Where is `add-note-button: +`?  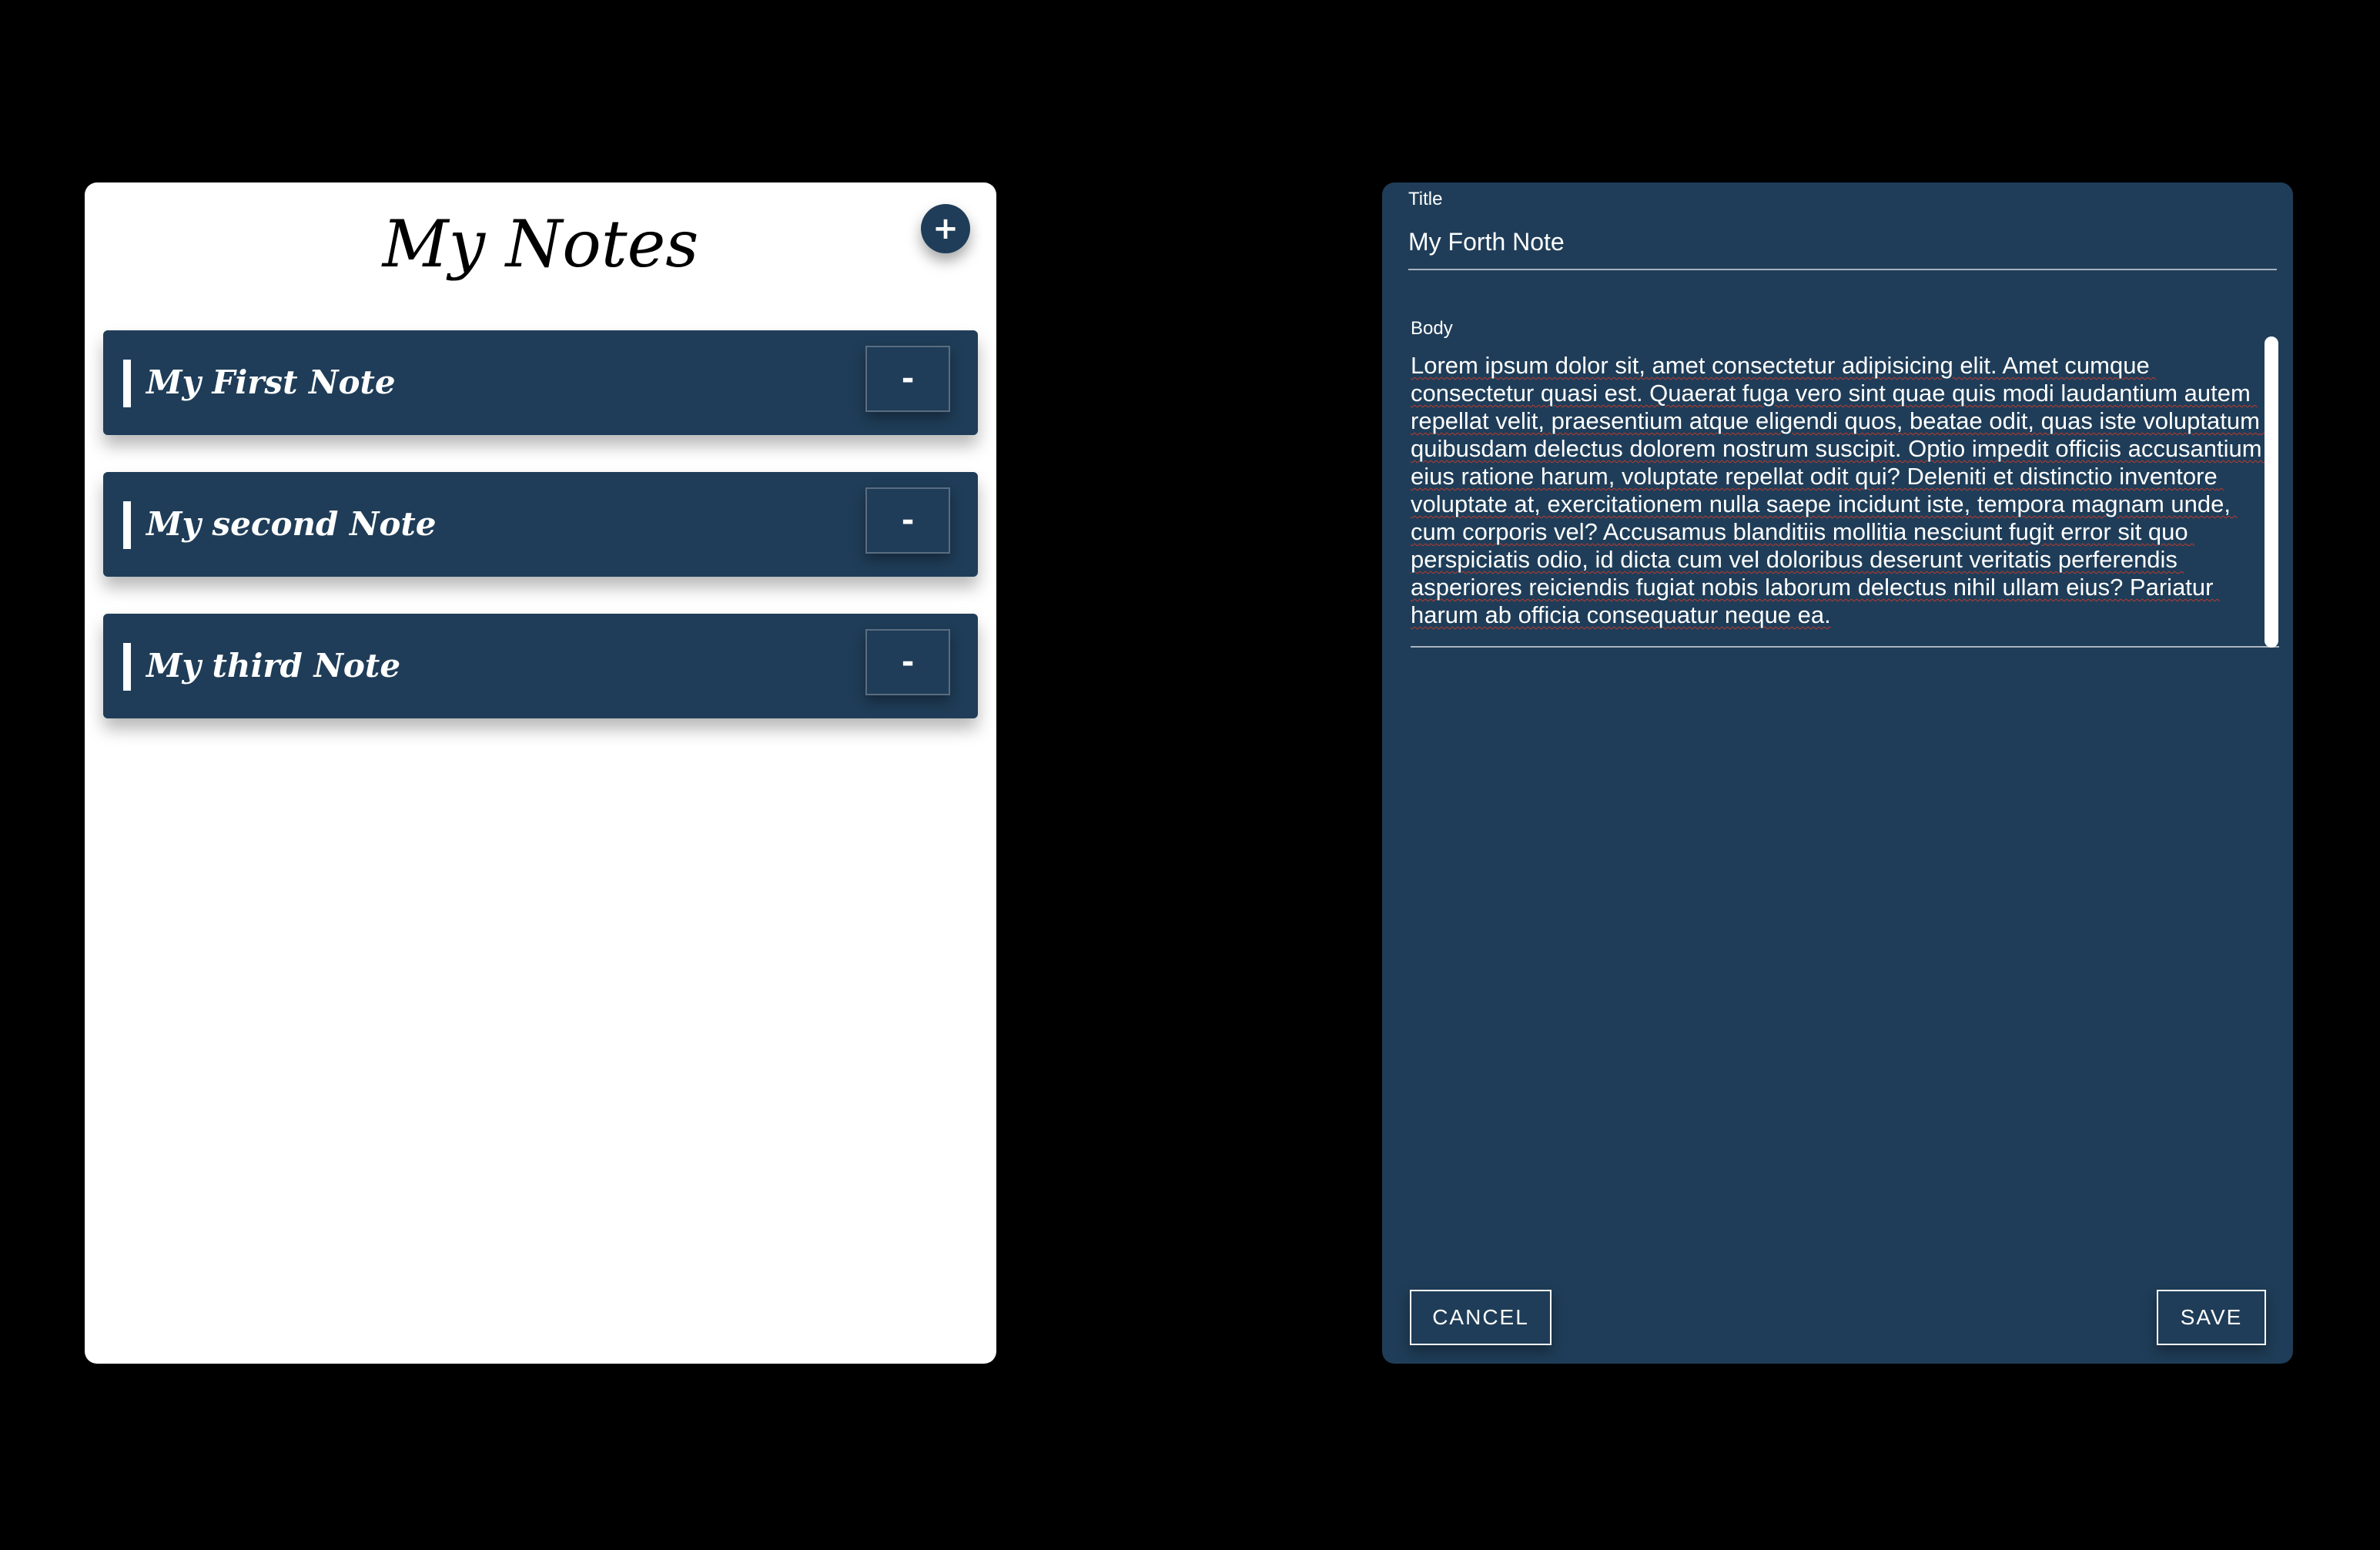
add-note-button: + is located at coordinates (946, 229).